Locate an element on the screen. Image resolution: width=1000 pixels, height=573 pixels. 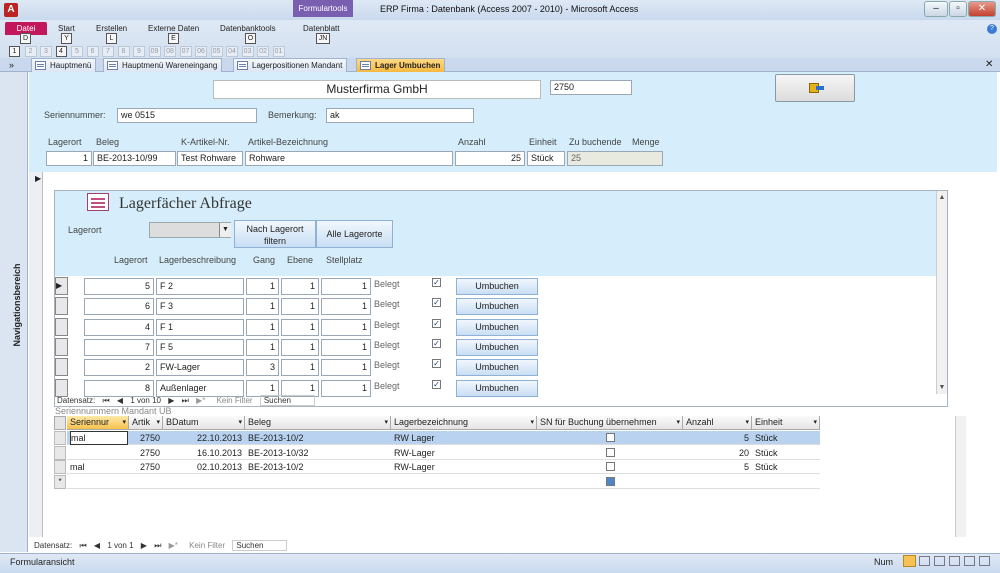
tab-datenbanktools: Datenbanktools is located at coordinates (248, 28).